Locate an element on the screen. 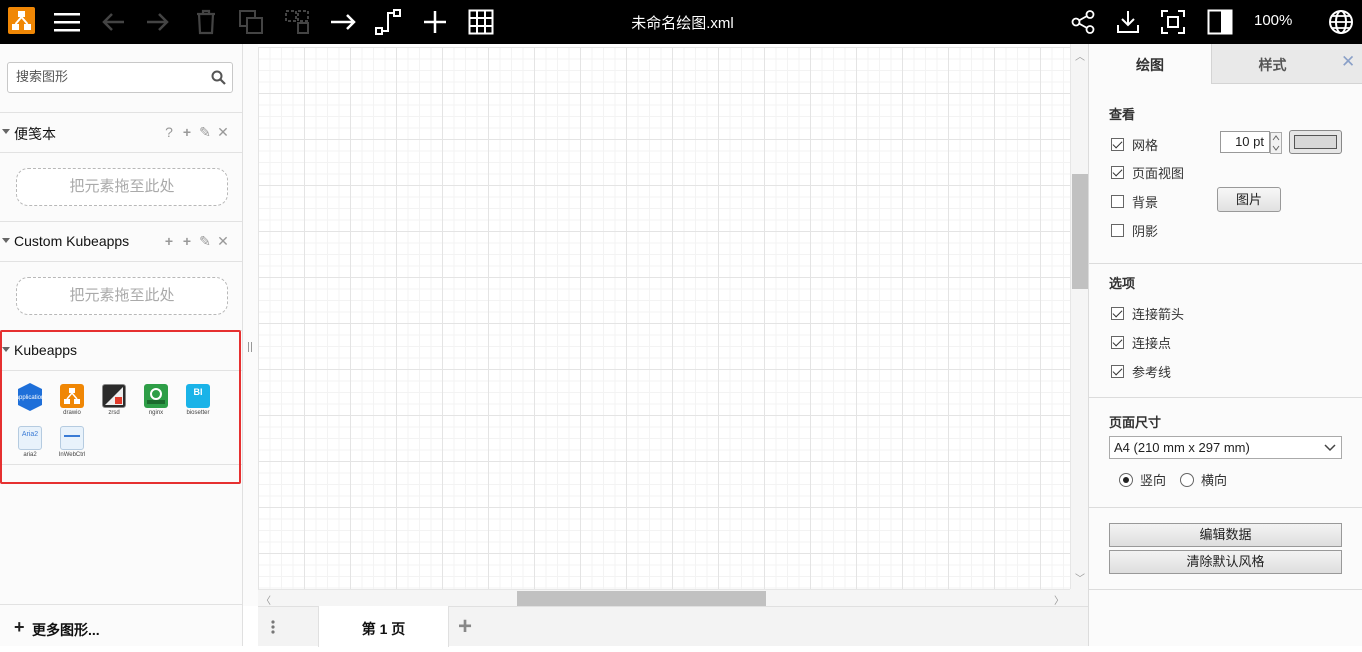 This screenshot has height=652, width=1362. page-view-checkbox: 页面视图 is located at coordinates (1147, 172).